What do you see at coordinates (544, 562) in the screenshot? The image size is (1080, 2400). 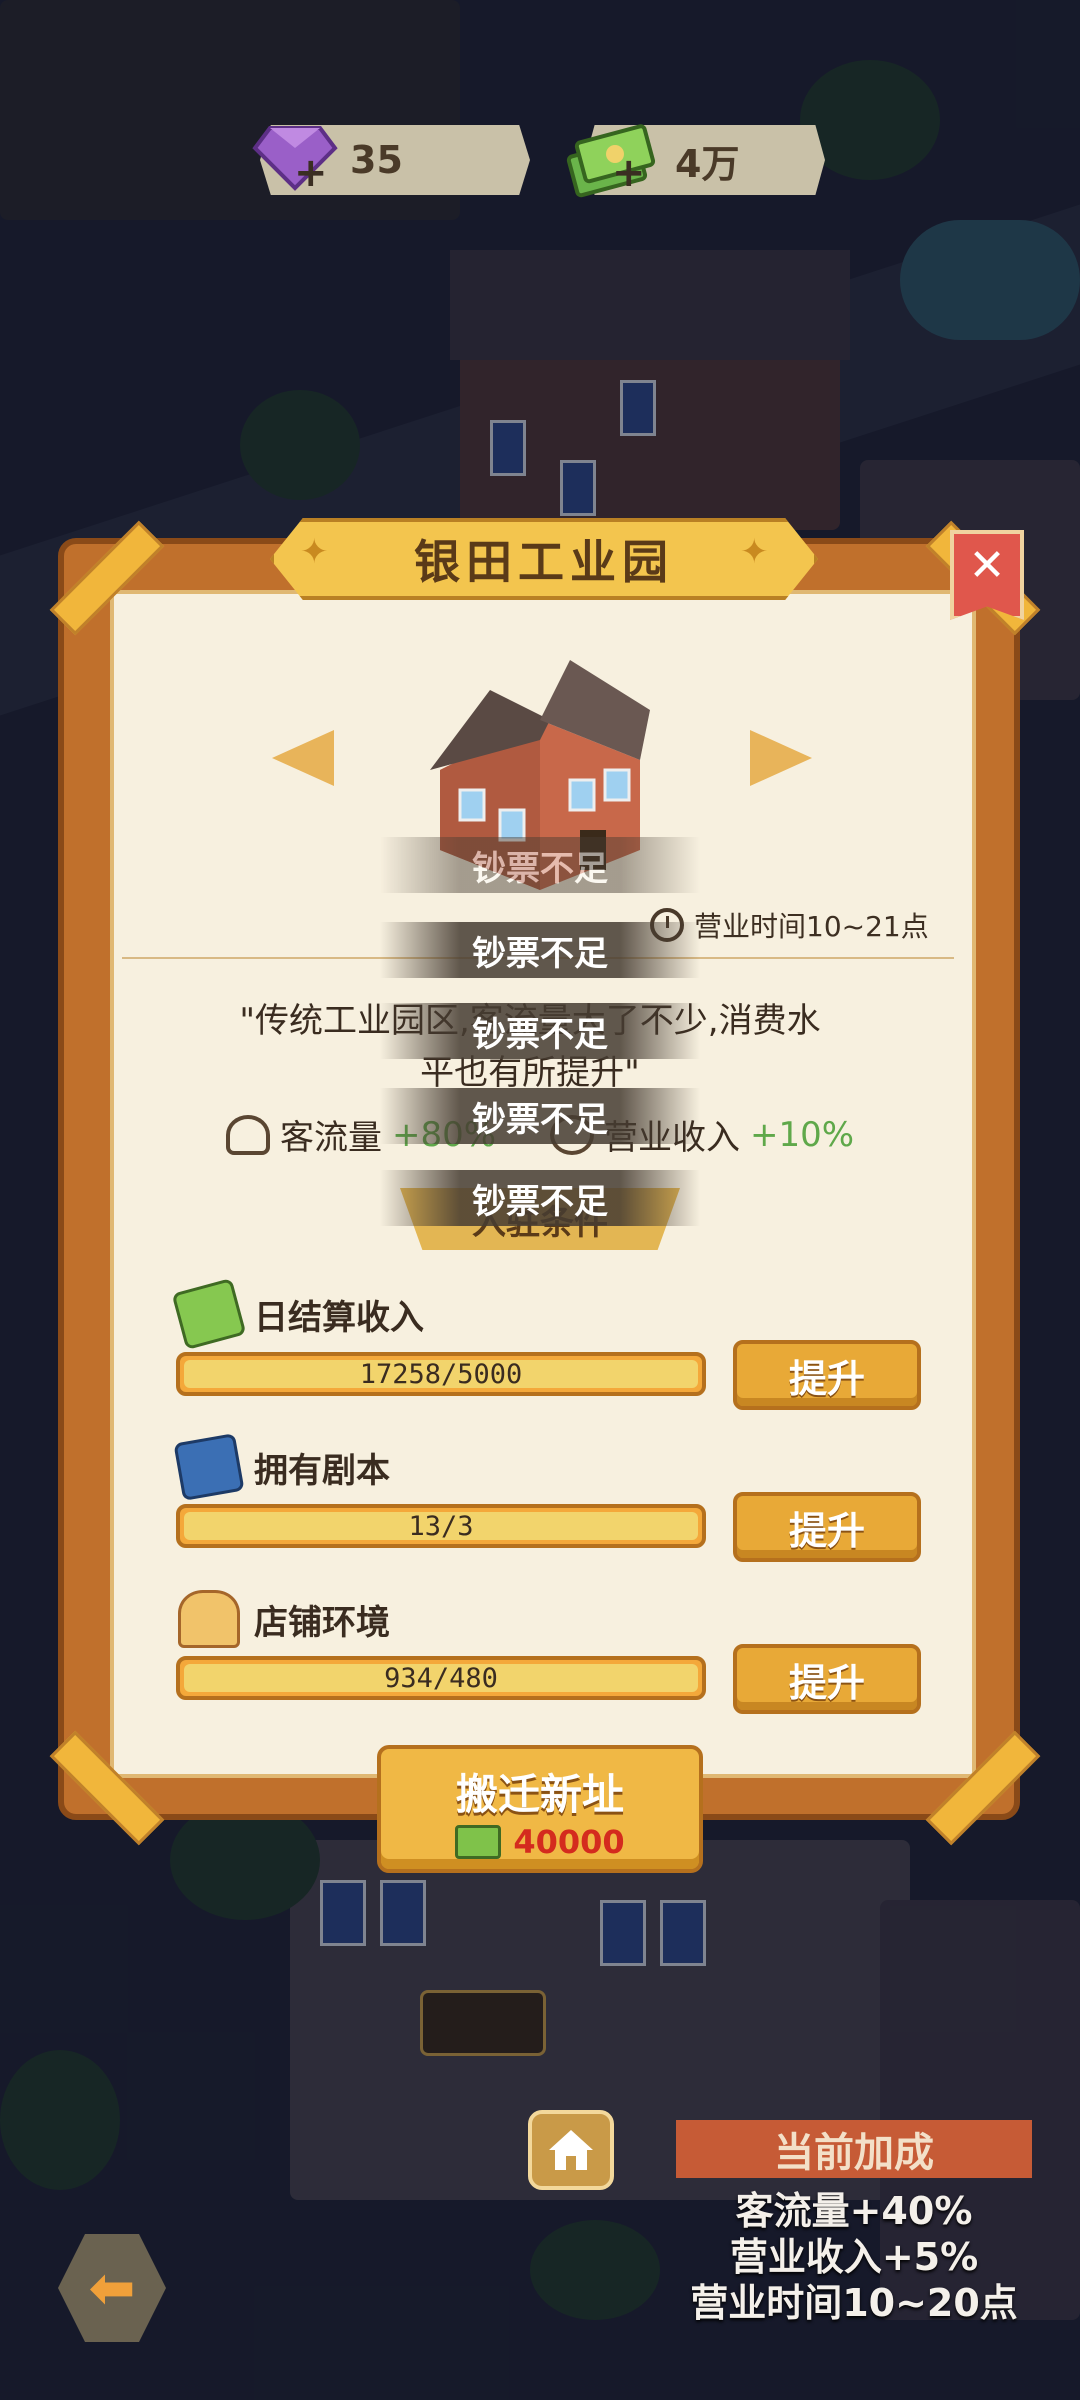 I see `location-title: 银田工业园` at bounding box center [544, 562].